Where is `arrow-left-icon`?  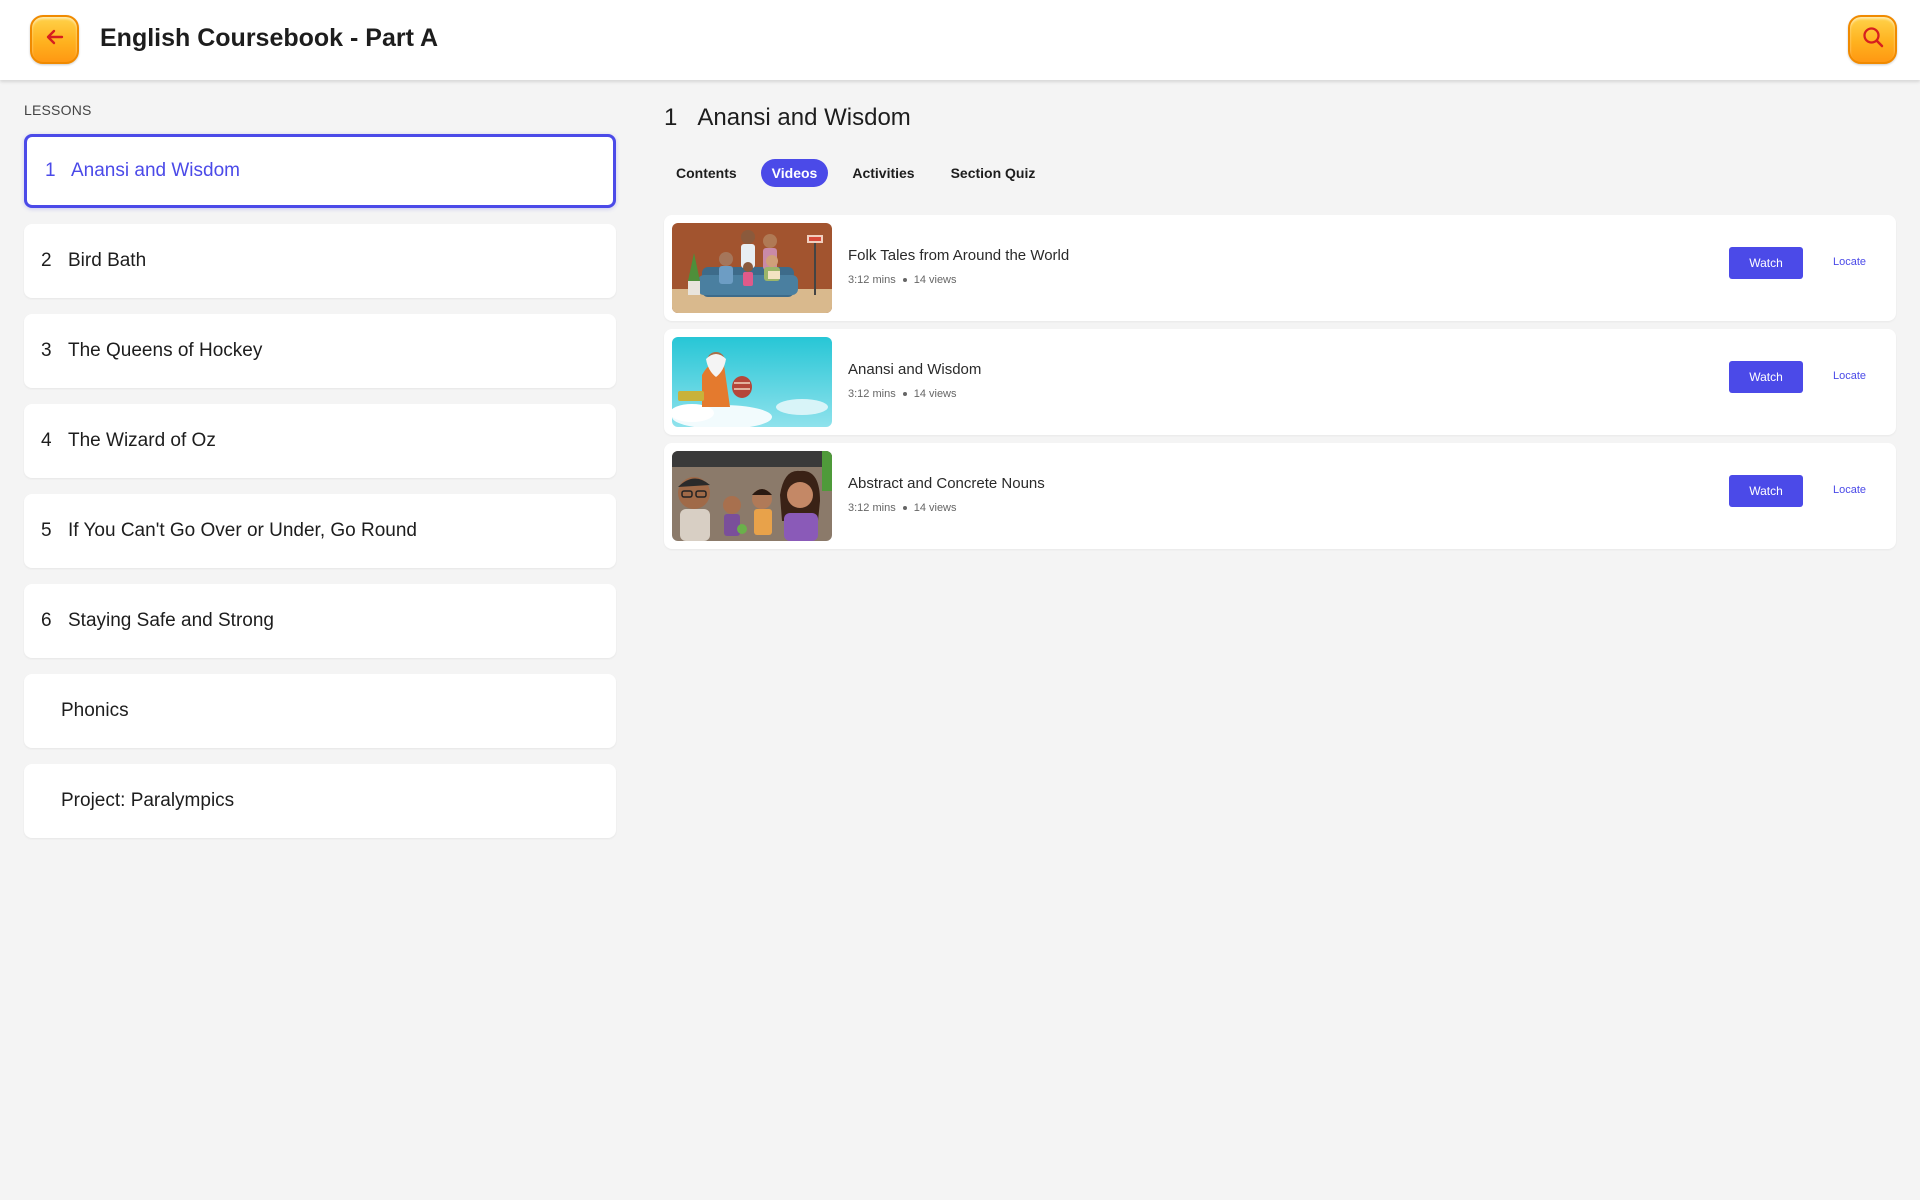
arrow-left-icon is located at coordinates (55, 39).